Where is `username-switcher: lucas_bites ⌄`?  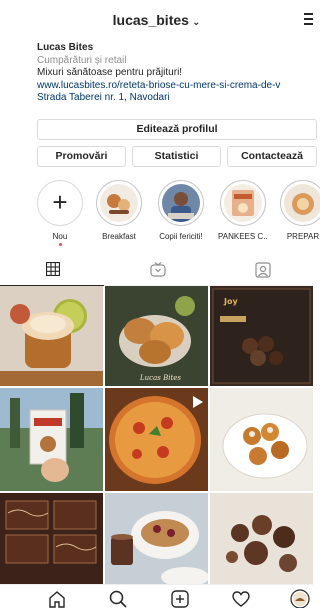 username-switcher: lucas_bites ⌄ is located at coordinates (156, 20).